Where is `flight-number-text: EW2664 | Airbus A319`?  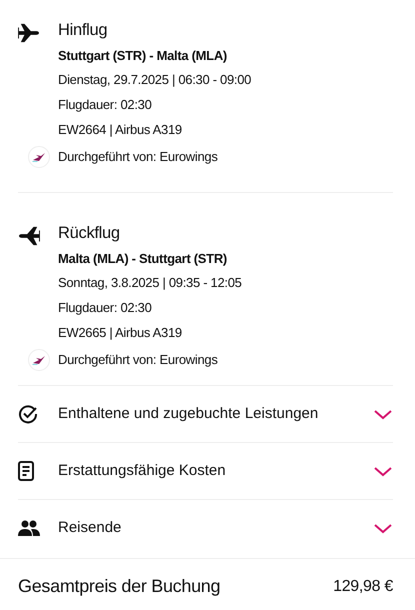
flight-number-text: EW2664 | Airbus A319 is located at coordinates (120, 130).